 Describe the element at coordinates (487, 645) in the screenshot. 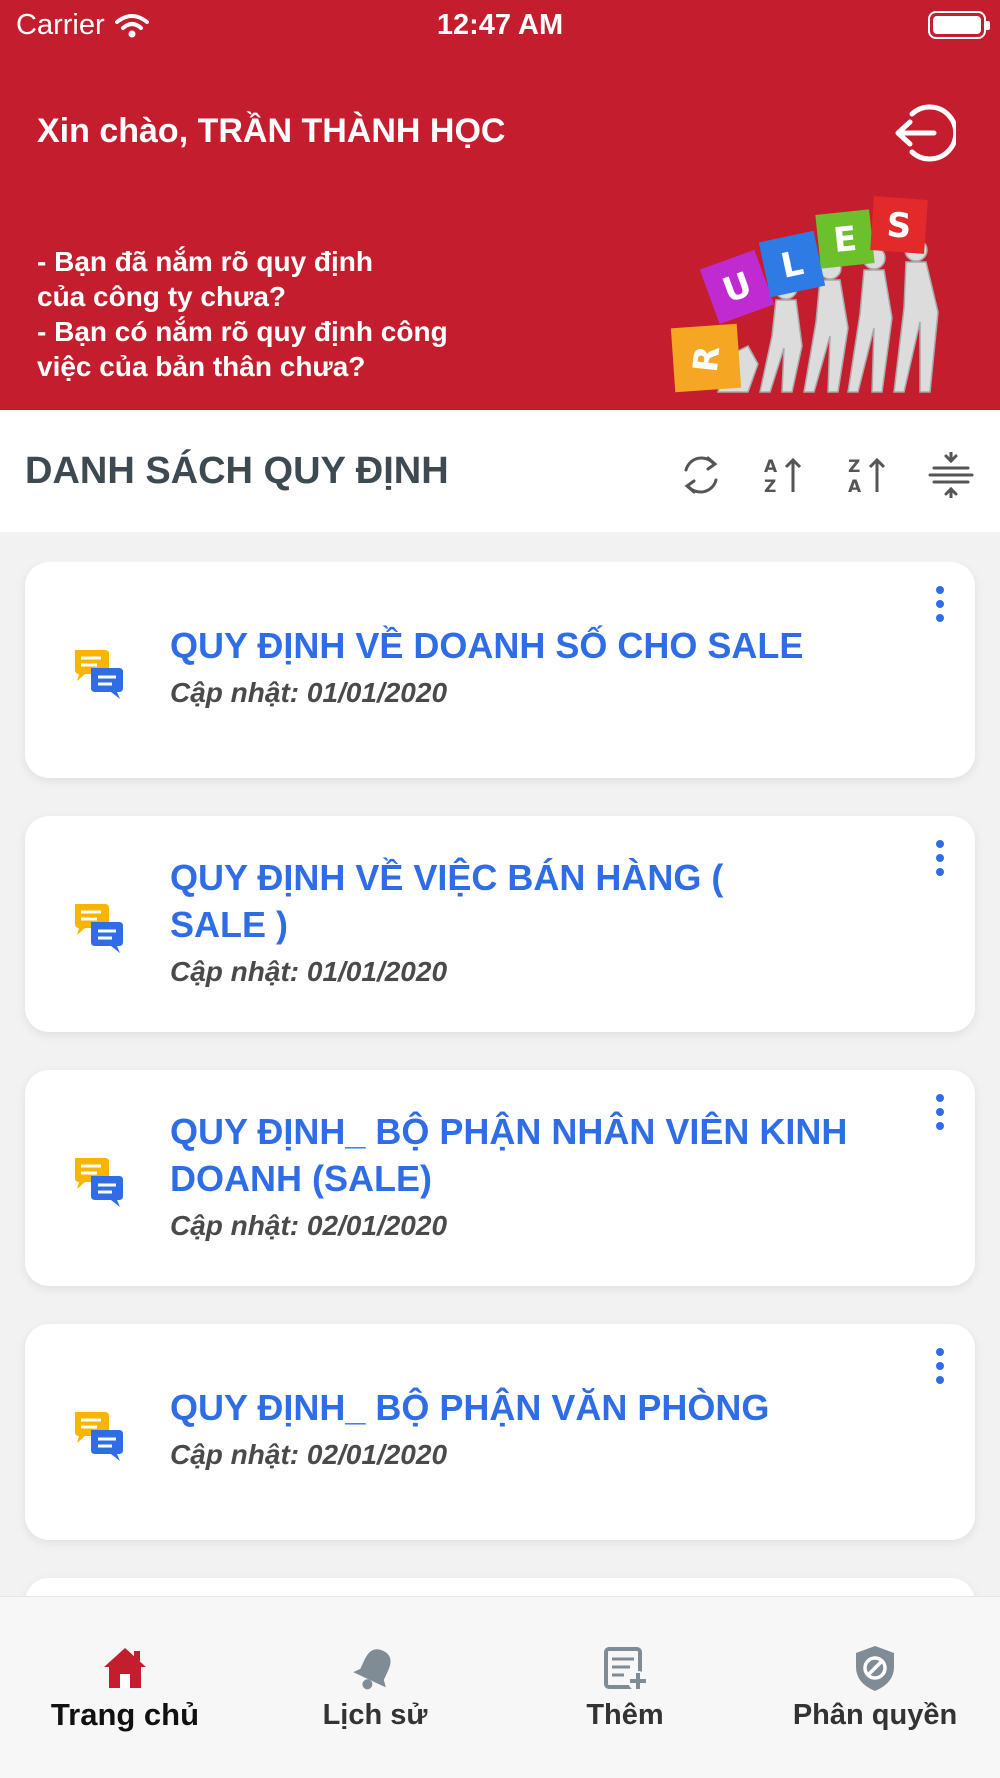

I see `rule-title: QUY ĐỊNH VỀ DOANH SỐ CHO SALE` at that location.